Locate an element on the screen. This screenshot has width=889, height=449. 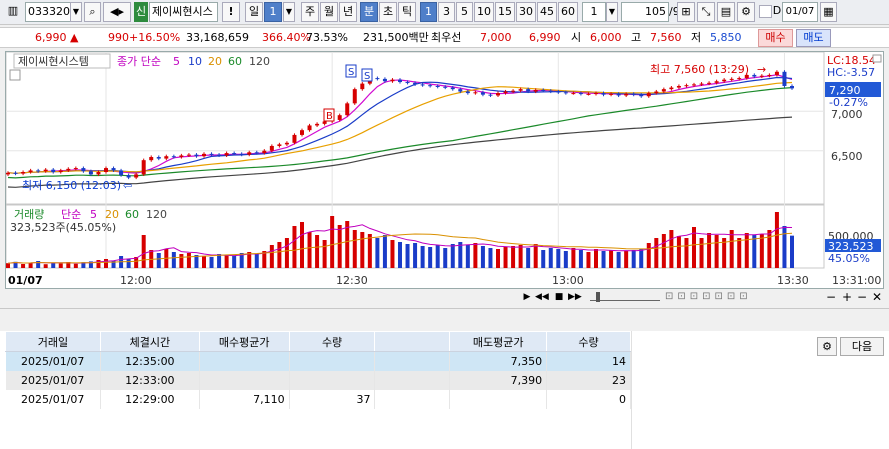
date-input: 01/07 is located at coordinates (800, 12).